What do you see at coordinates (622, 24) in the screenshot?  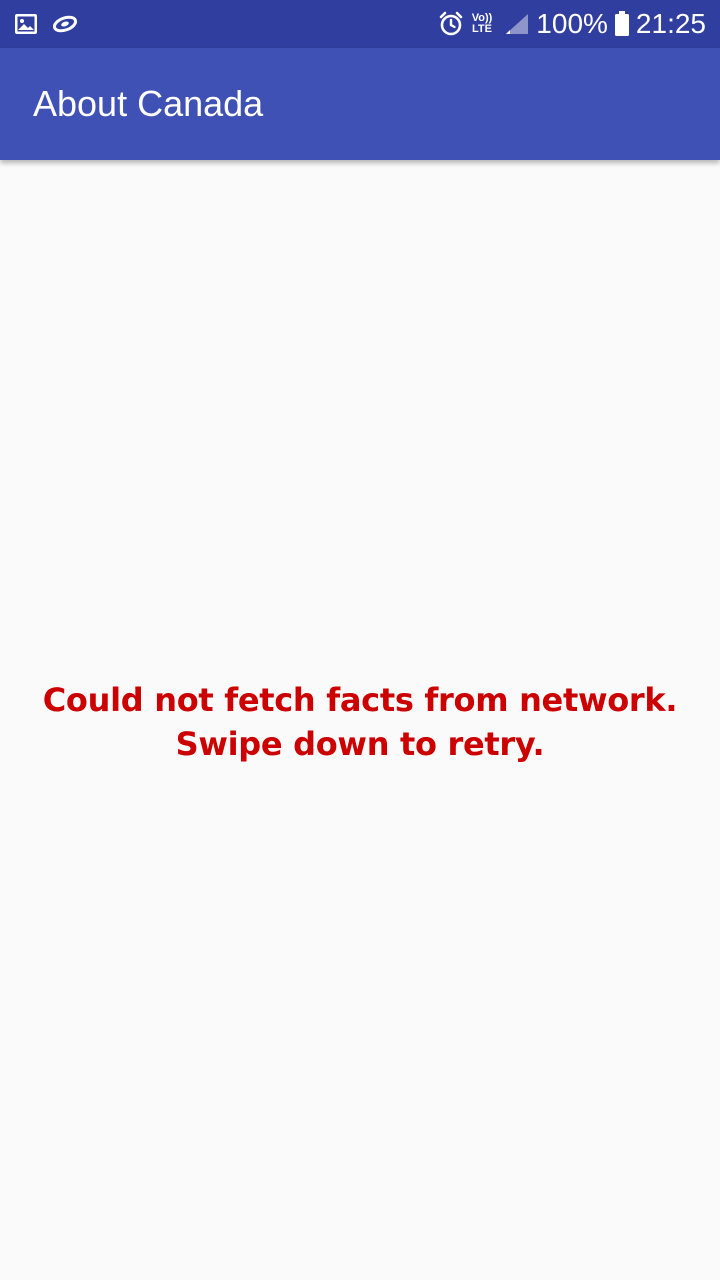 I see `battery-icon` at bounding box center [622, 24].